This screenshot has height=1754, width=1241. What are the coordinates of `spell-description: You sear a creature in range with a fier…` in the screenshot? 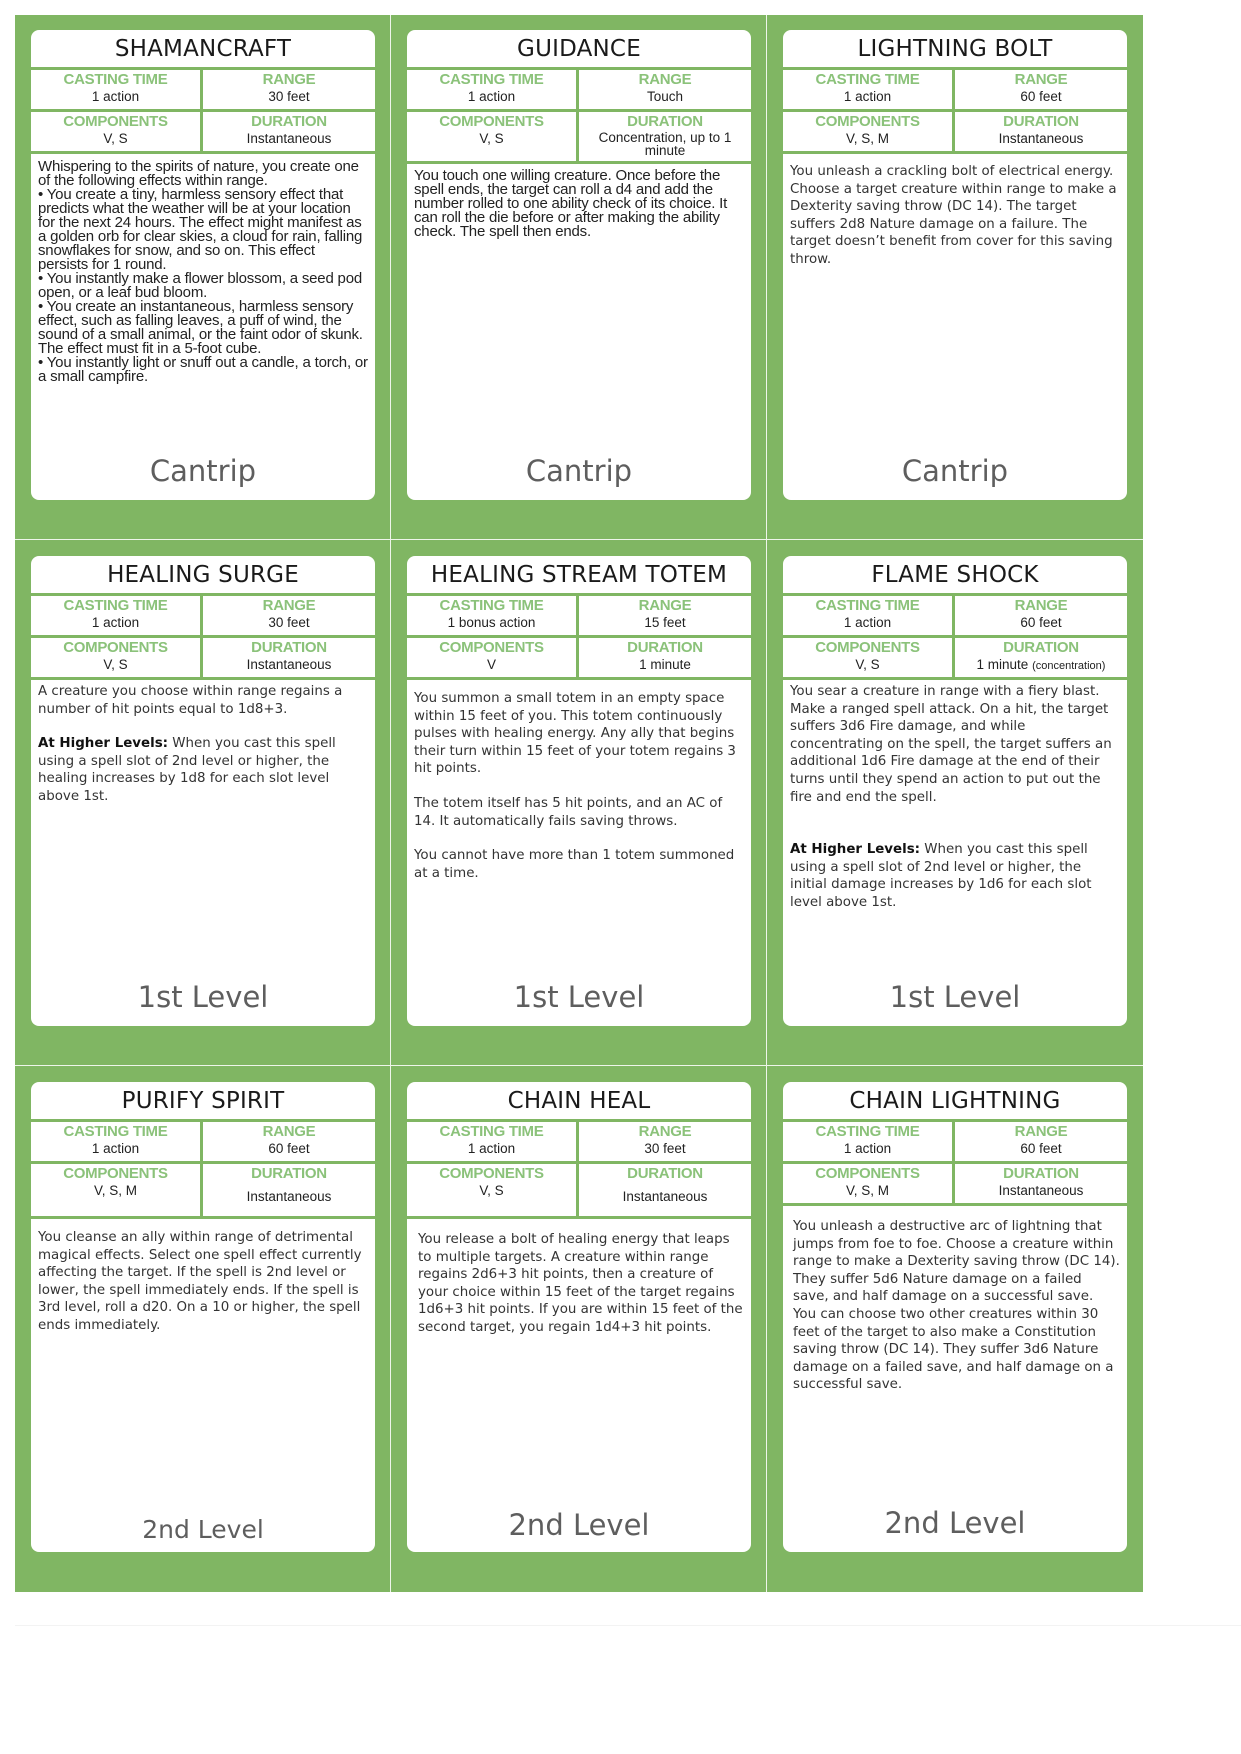 It's located at (955, 796).